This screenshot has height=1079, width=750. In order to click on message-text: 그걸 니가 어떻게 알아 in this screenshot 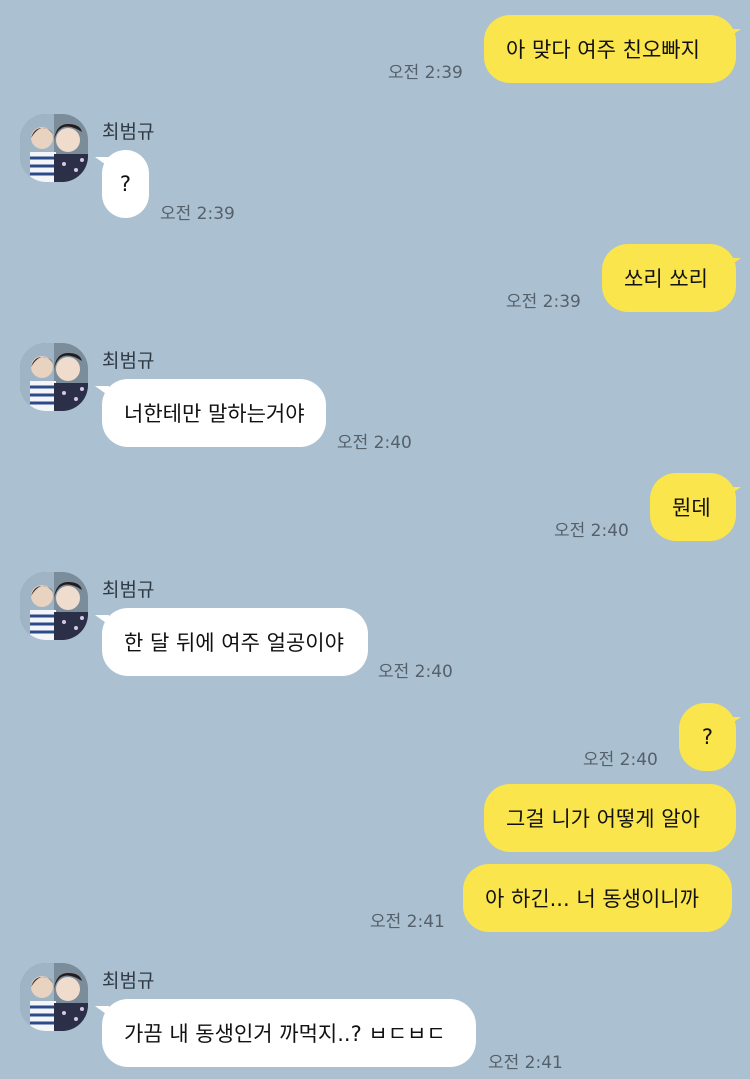, I will do `click(603, 819)`.